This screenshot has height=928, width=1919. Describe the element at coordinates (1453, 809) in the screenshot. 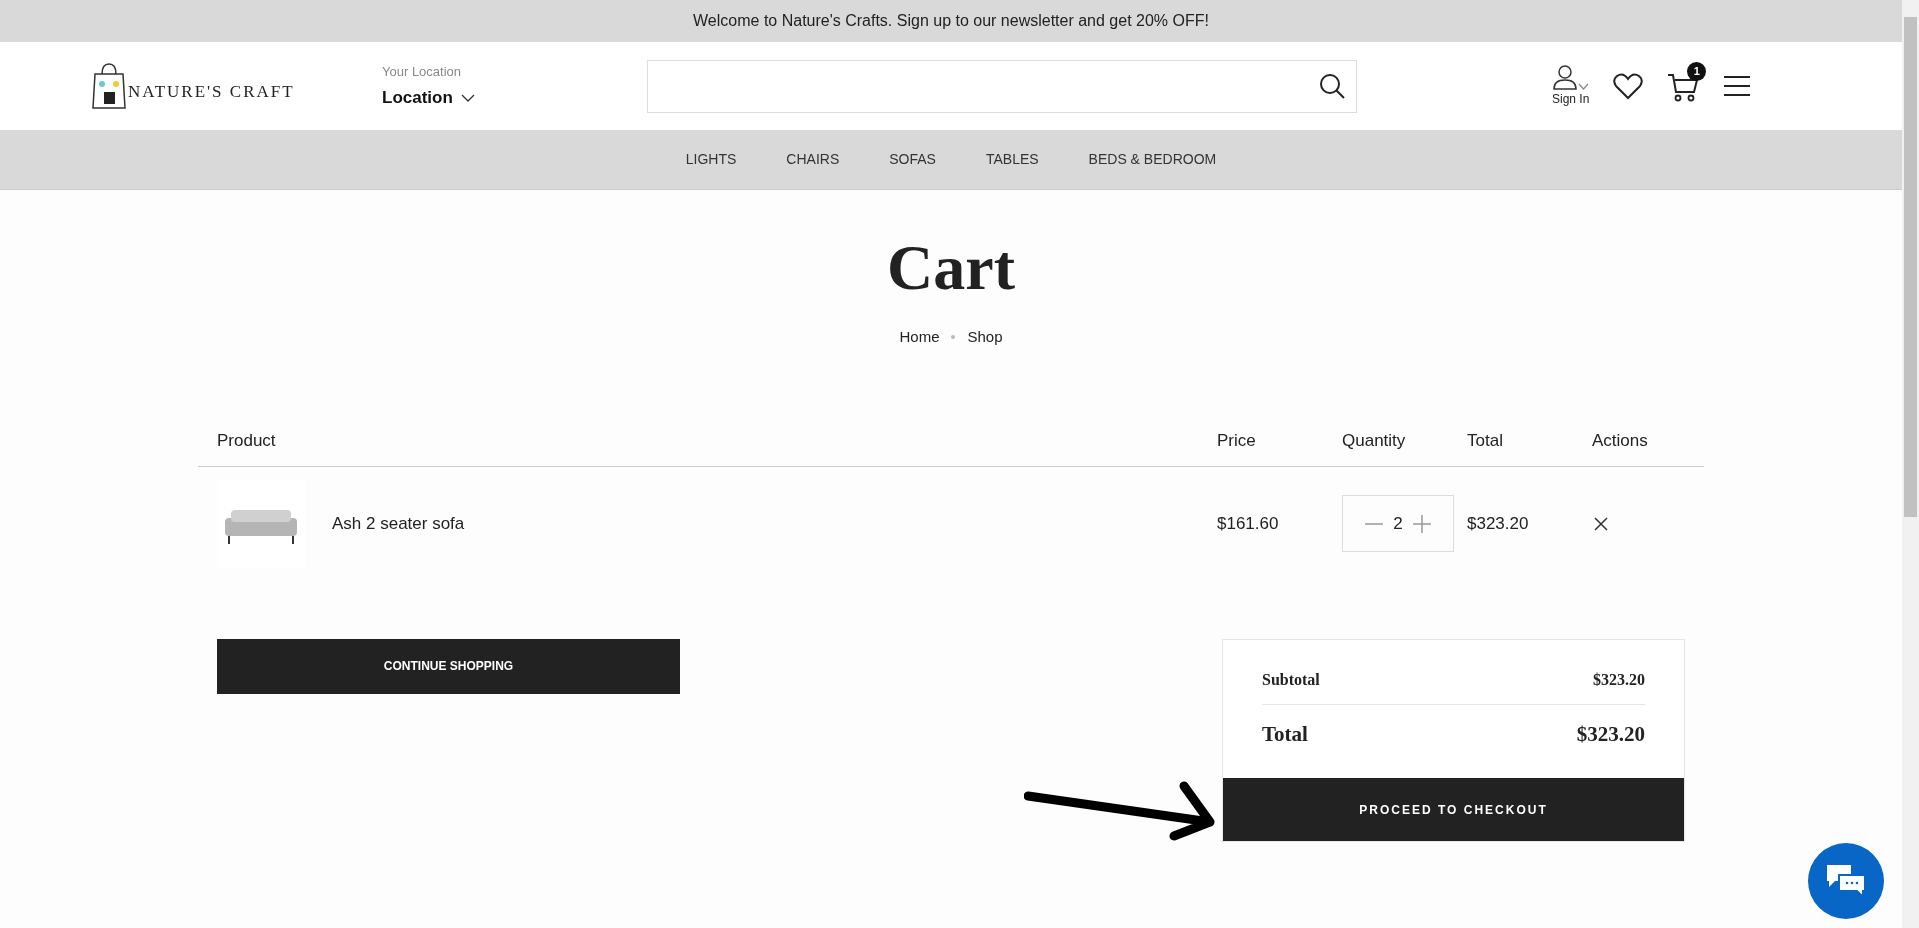

I see `proceed-to-checkout-button: PROCEED TO CHECKOUT` at that location.